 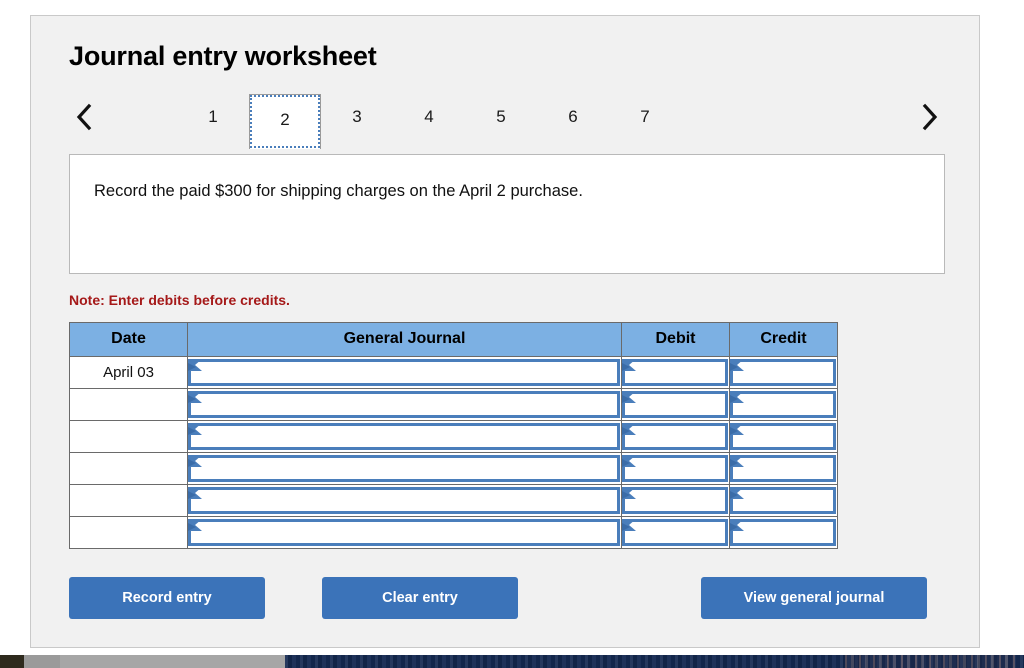 I want to click on column-header-date: Date, so click(x=128, y=339).